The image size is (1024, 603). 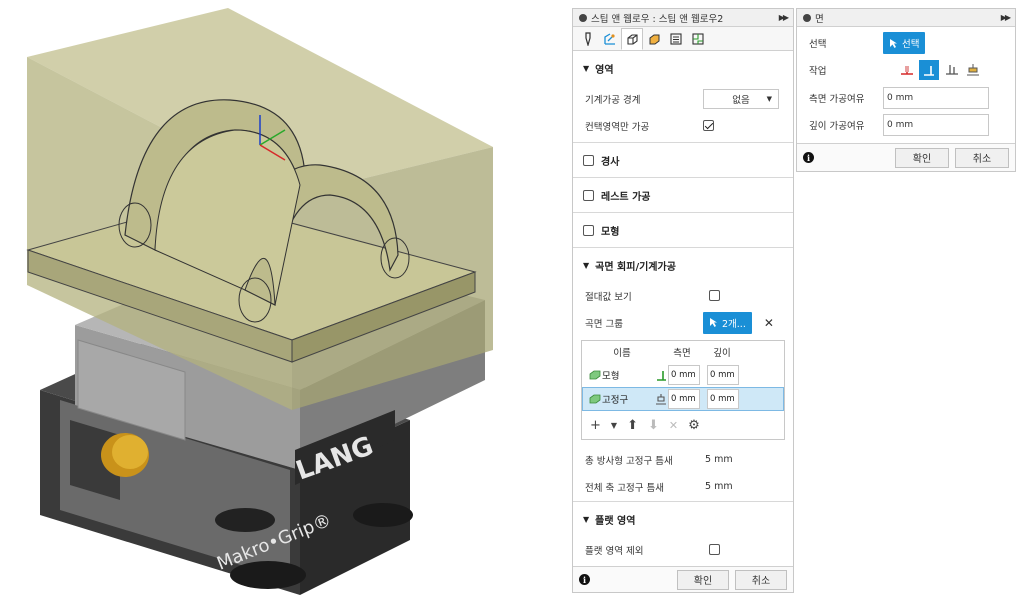 I want to click on total-radial-row: 총 방사형 고정구 틈새 5 mm, so click(x=683, y=459).